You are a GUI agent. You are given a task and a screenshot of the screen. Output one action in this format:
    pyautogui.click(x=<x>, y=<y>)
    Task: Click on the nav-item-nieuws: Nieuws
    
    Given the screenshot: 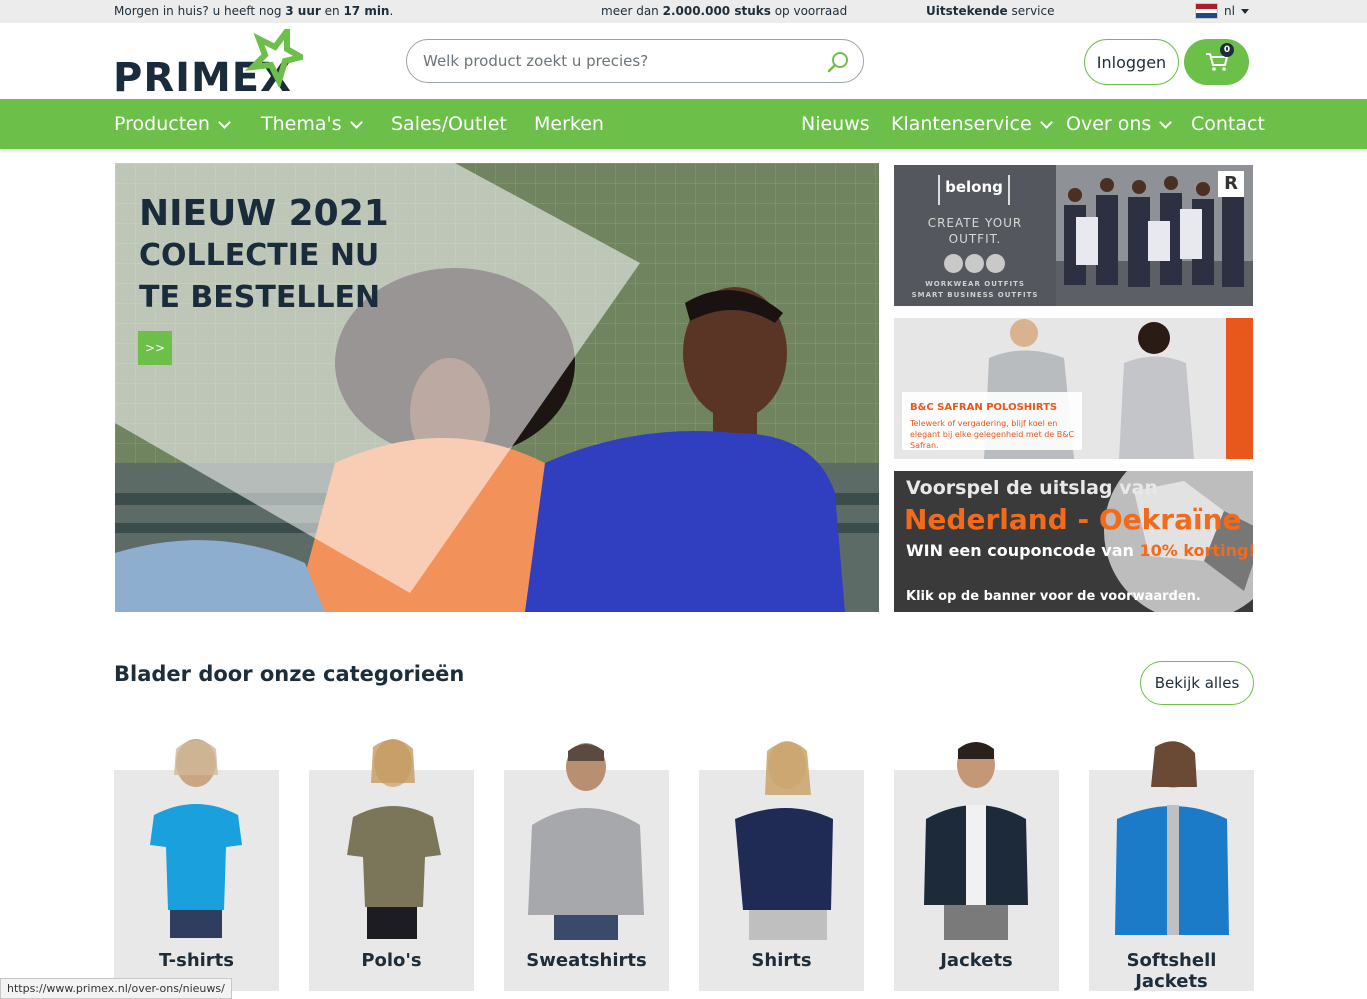 What is the action you would take?
    pyautogui.click(x=835, y=124)
    